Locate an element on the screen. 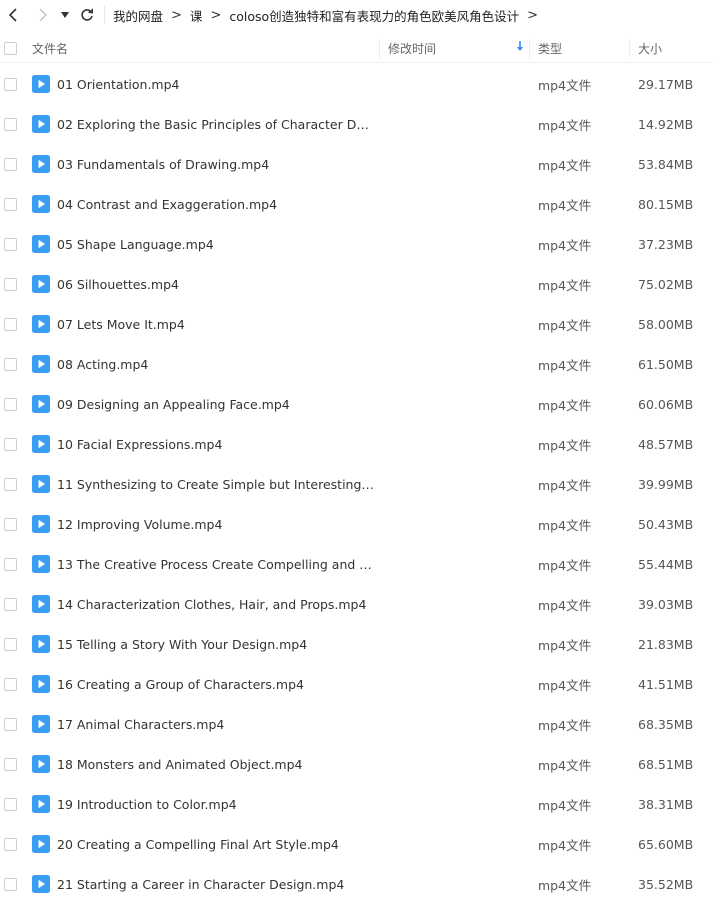  file-row: 12 Improving Volume.mp4 mp4文件 50.43MB is located at coordinates (356, 524).